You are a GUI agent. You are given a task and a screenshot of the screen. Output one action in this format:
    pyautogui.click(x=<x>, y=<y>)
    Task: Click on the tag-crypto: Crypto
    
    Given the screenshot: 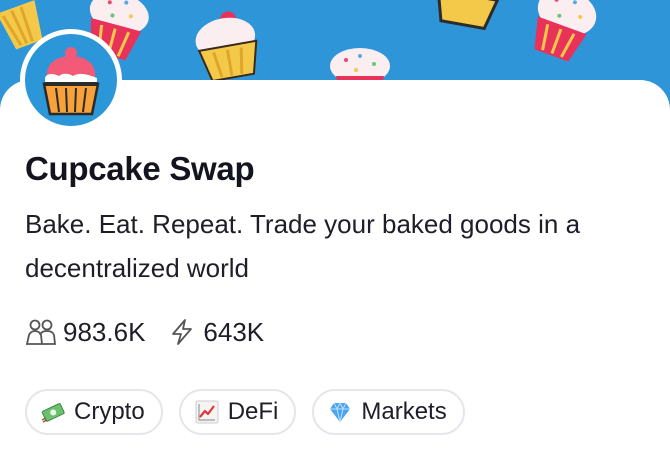 What is the action you would take?
    pyautogui.click(x=94, y=412)
    